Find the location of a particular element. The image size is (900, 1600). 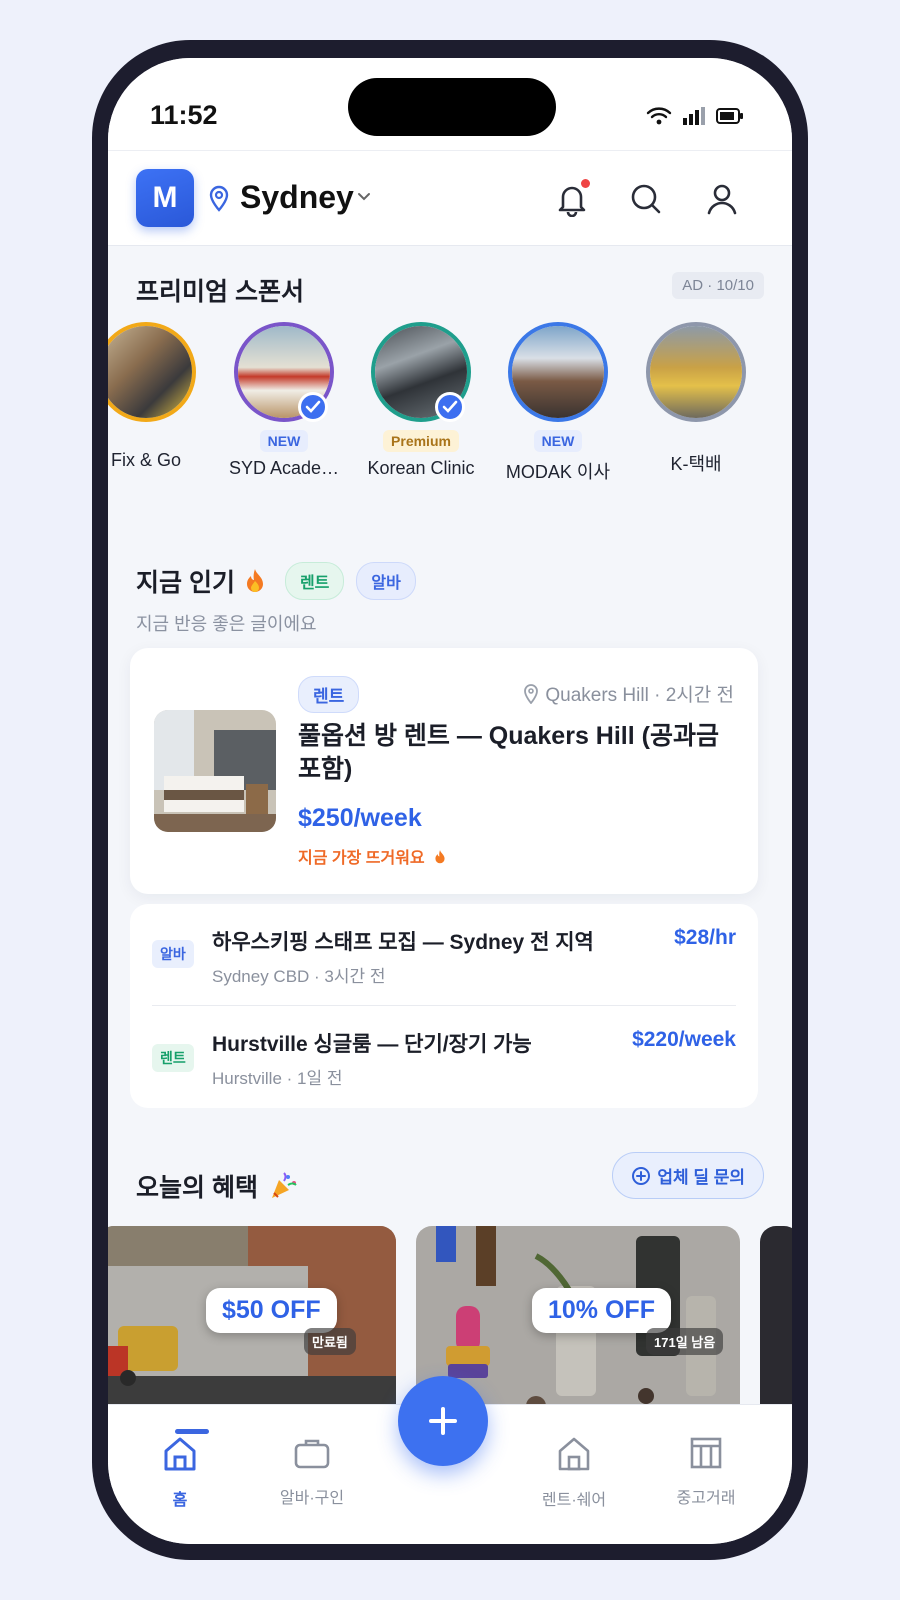

post-title: 풀옵션 방 렌트 — Quakers Hill (공과금 포함) is located at coordinates (508, 752).